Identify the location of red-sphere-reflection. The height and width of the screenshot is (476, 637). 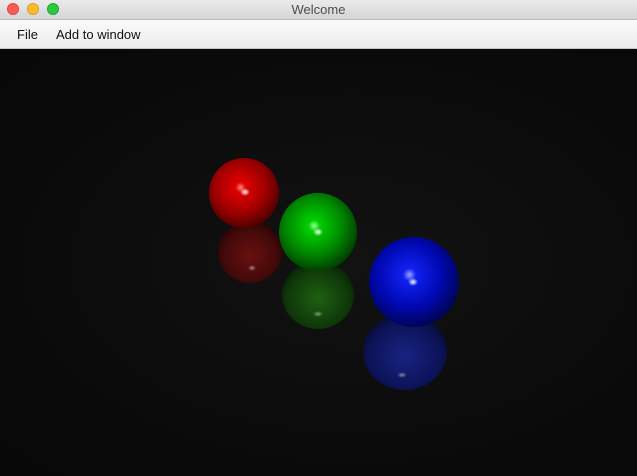
(250, 252).